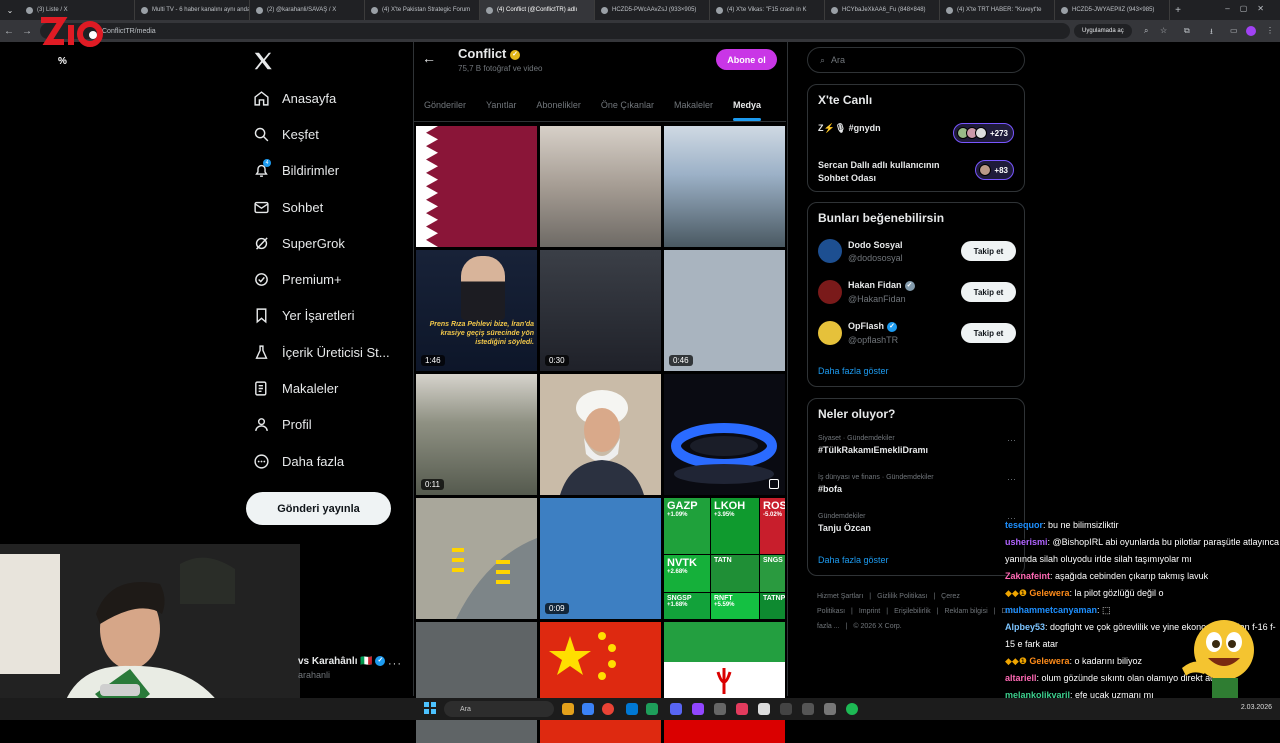 The image size is (1280, 743). What do you see at coordinates (965, 611) in the screenshot?
I see `footer-link: Reklam bilgisi` at bounding box center [965, 611].